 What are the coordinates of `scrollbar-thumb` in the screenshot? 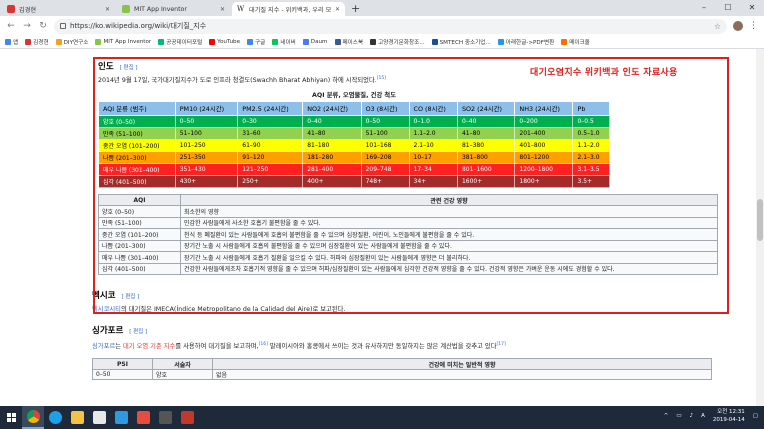 It's located at (760, 220).